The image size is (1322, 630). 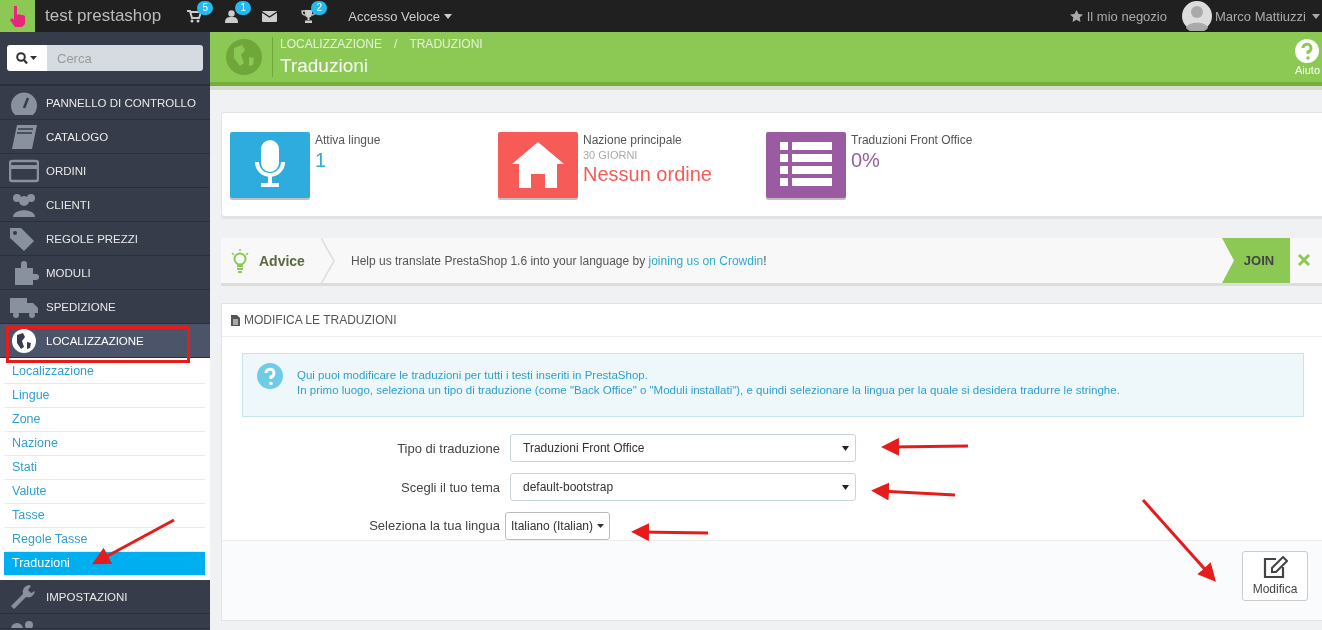 What do you see at coordinates (610, 154) in the screenshot?
I see `kpi-period: 30 GIORNI` at bounding box center [610, 154].